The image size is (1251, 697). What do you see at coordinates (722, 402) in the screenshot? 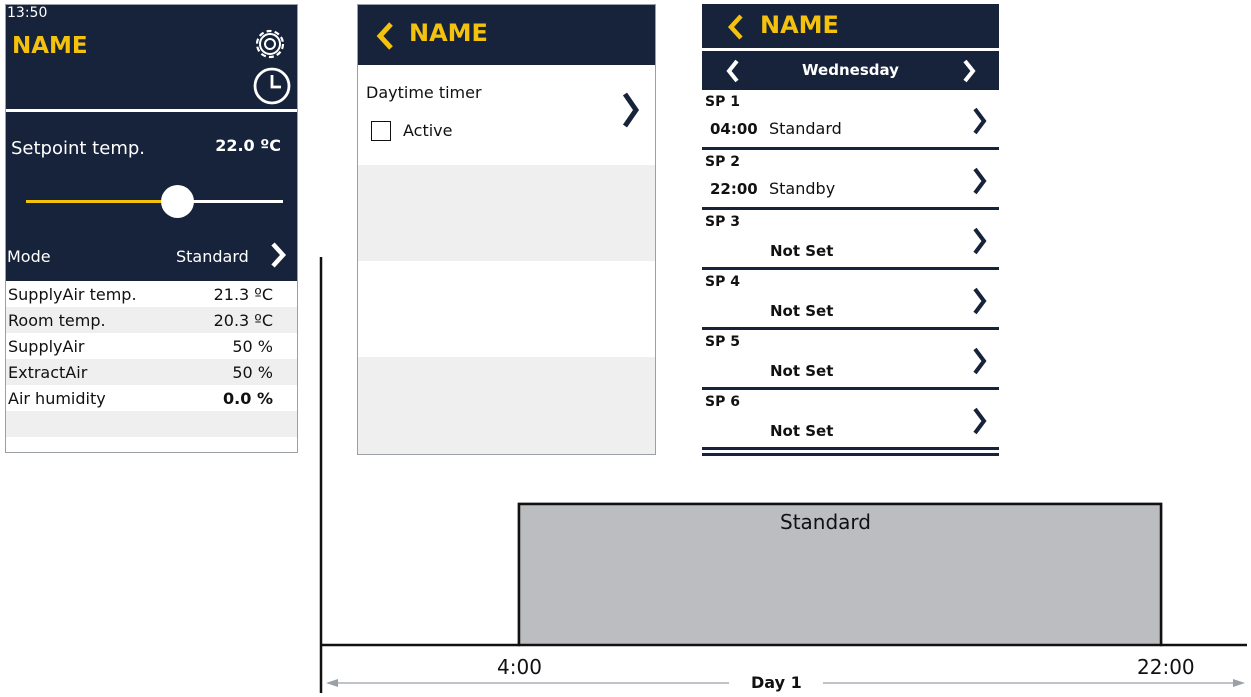
I see `setpoint-name: SP 6` at bounding box center [722, 402].